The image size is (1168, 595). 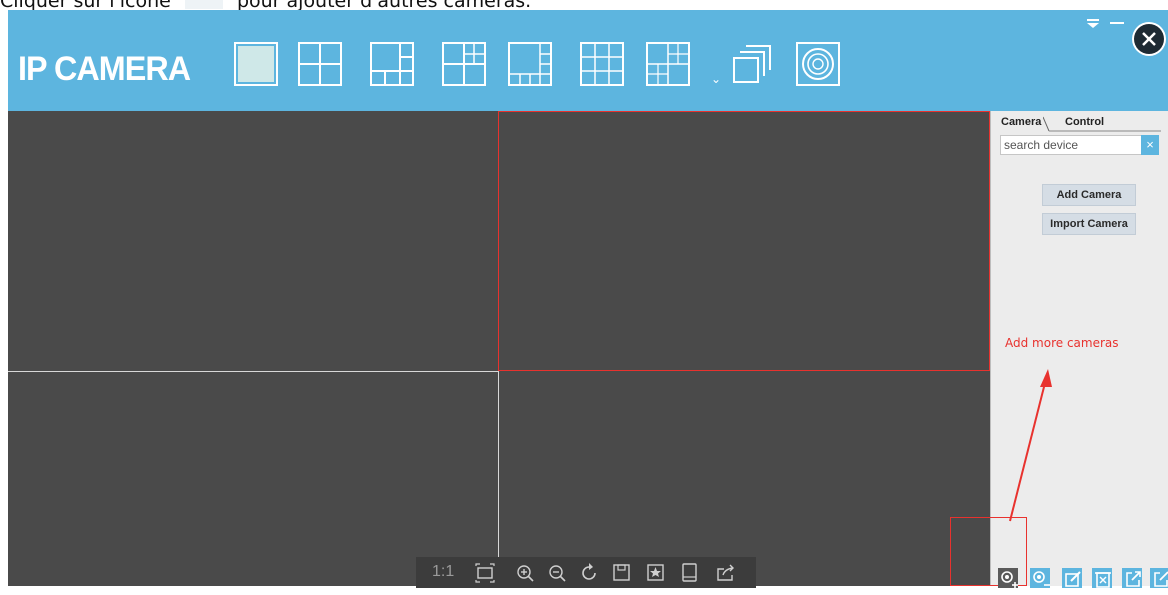 I want to click on search-box: ×, so click(x=1079, y=145).